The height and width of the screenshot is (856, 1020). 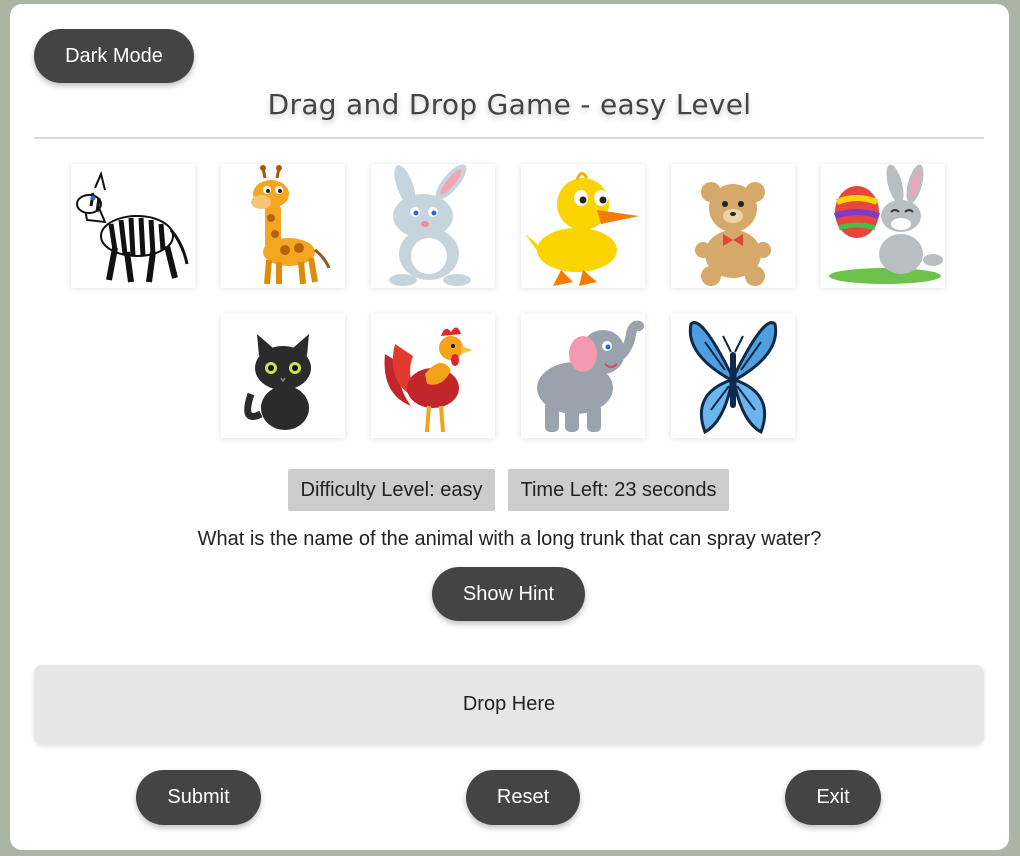 I want to click on animal-tile-rabbit, so click(x=433, y=226).